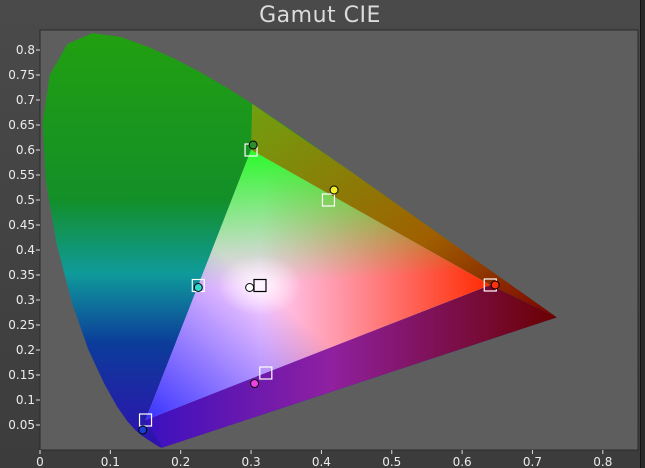 The image size is (645, 468). What do you see at coordinates (251, 461) in the screenshot?
I see `x-tick-label: 0.3` at bounding box center [251, 461].